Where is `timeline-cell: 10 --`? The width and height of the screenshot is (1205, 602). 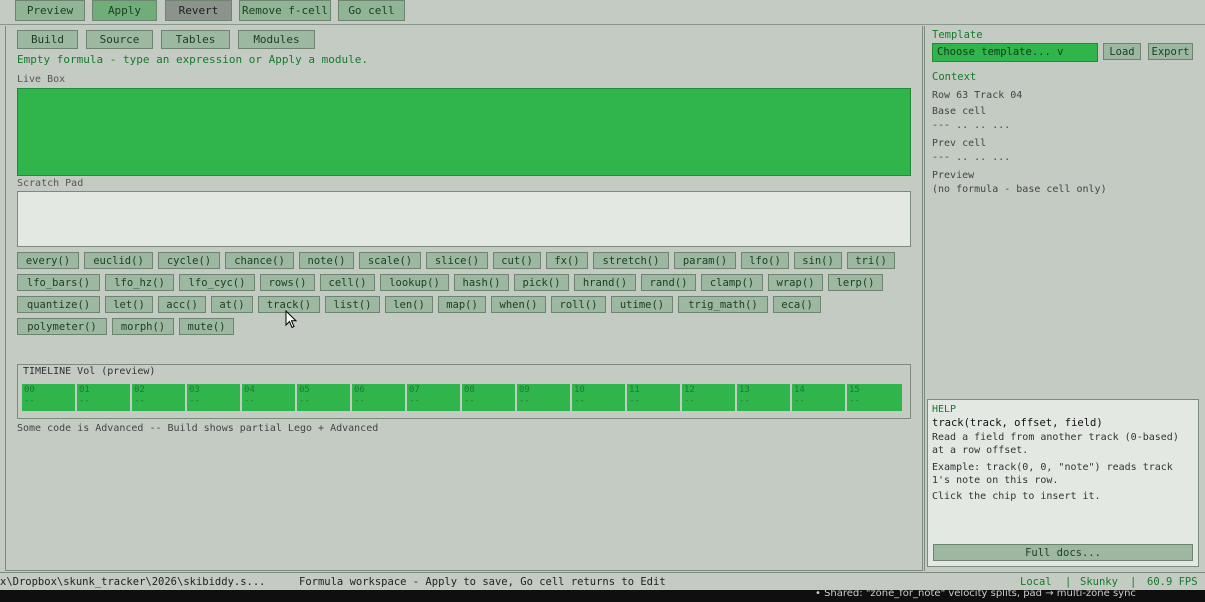
timeline-cell: 10 -- is located at coordinates (598, 397).